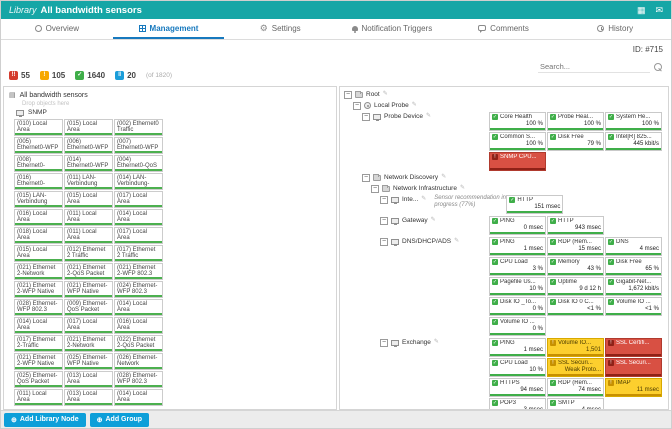 This screenshot has height=429, width=672. Describe the element at coordinates (425, 188) in the screenshot. I see `group-name: Network Infrastructure` at that location.